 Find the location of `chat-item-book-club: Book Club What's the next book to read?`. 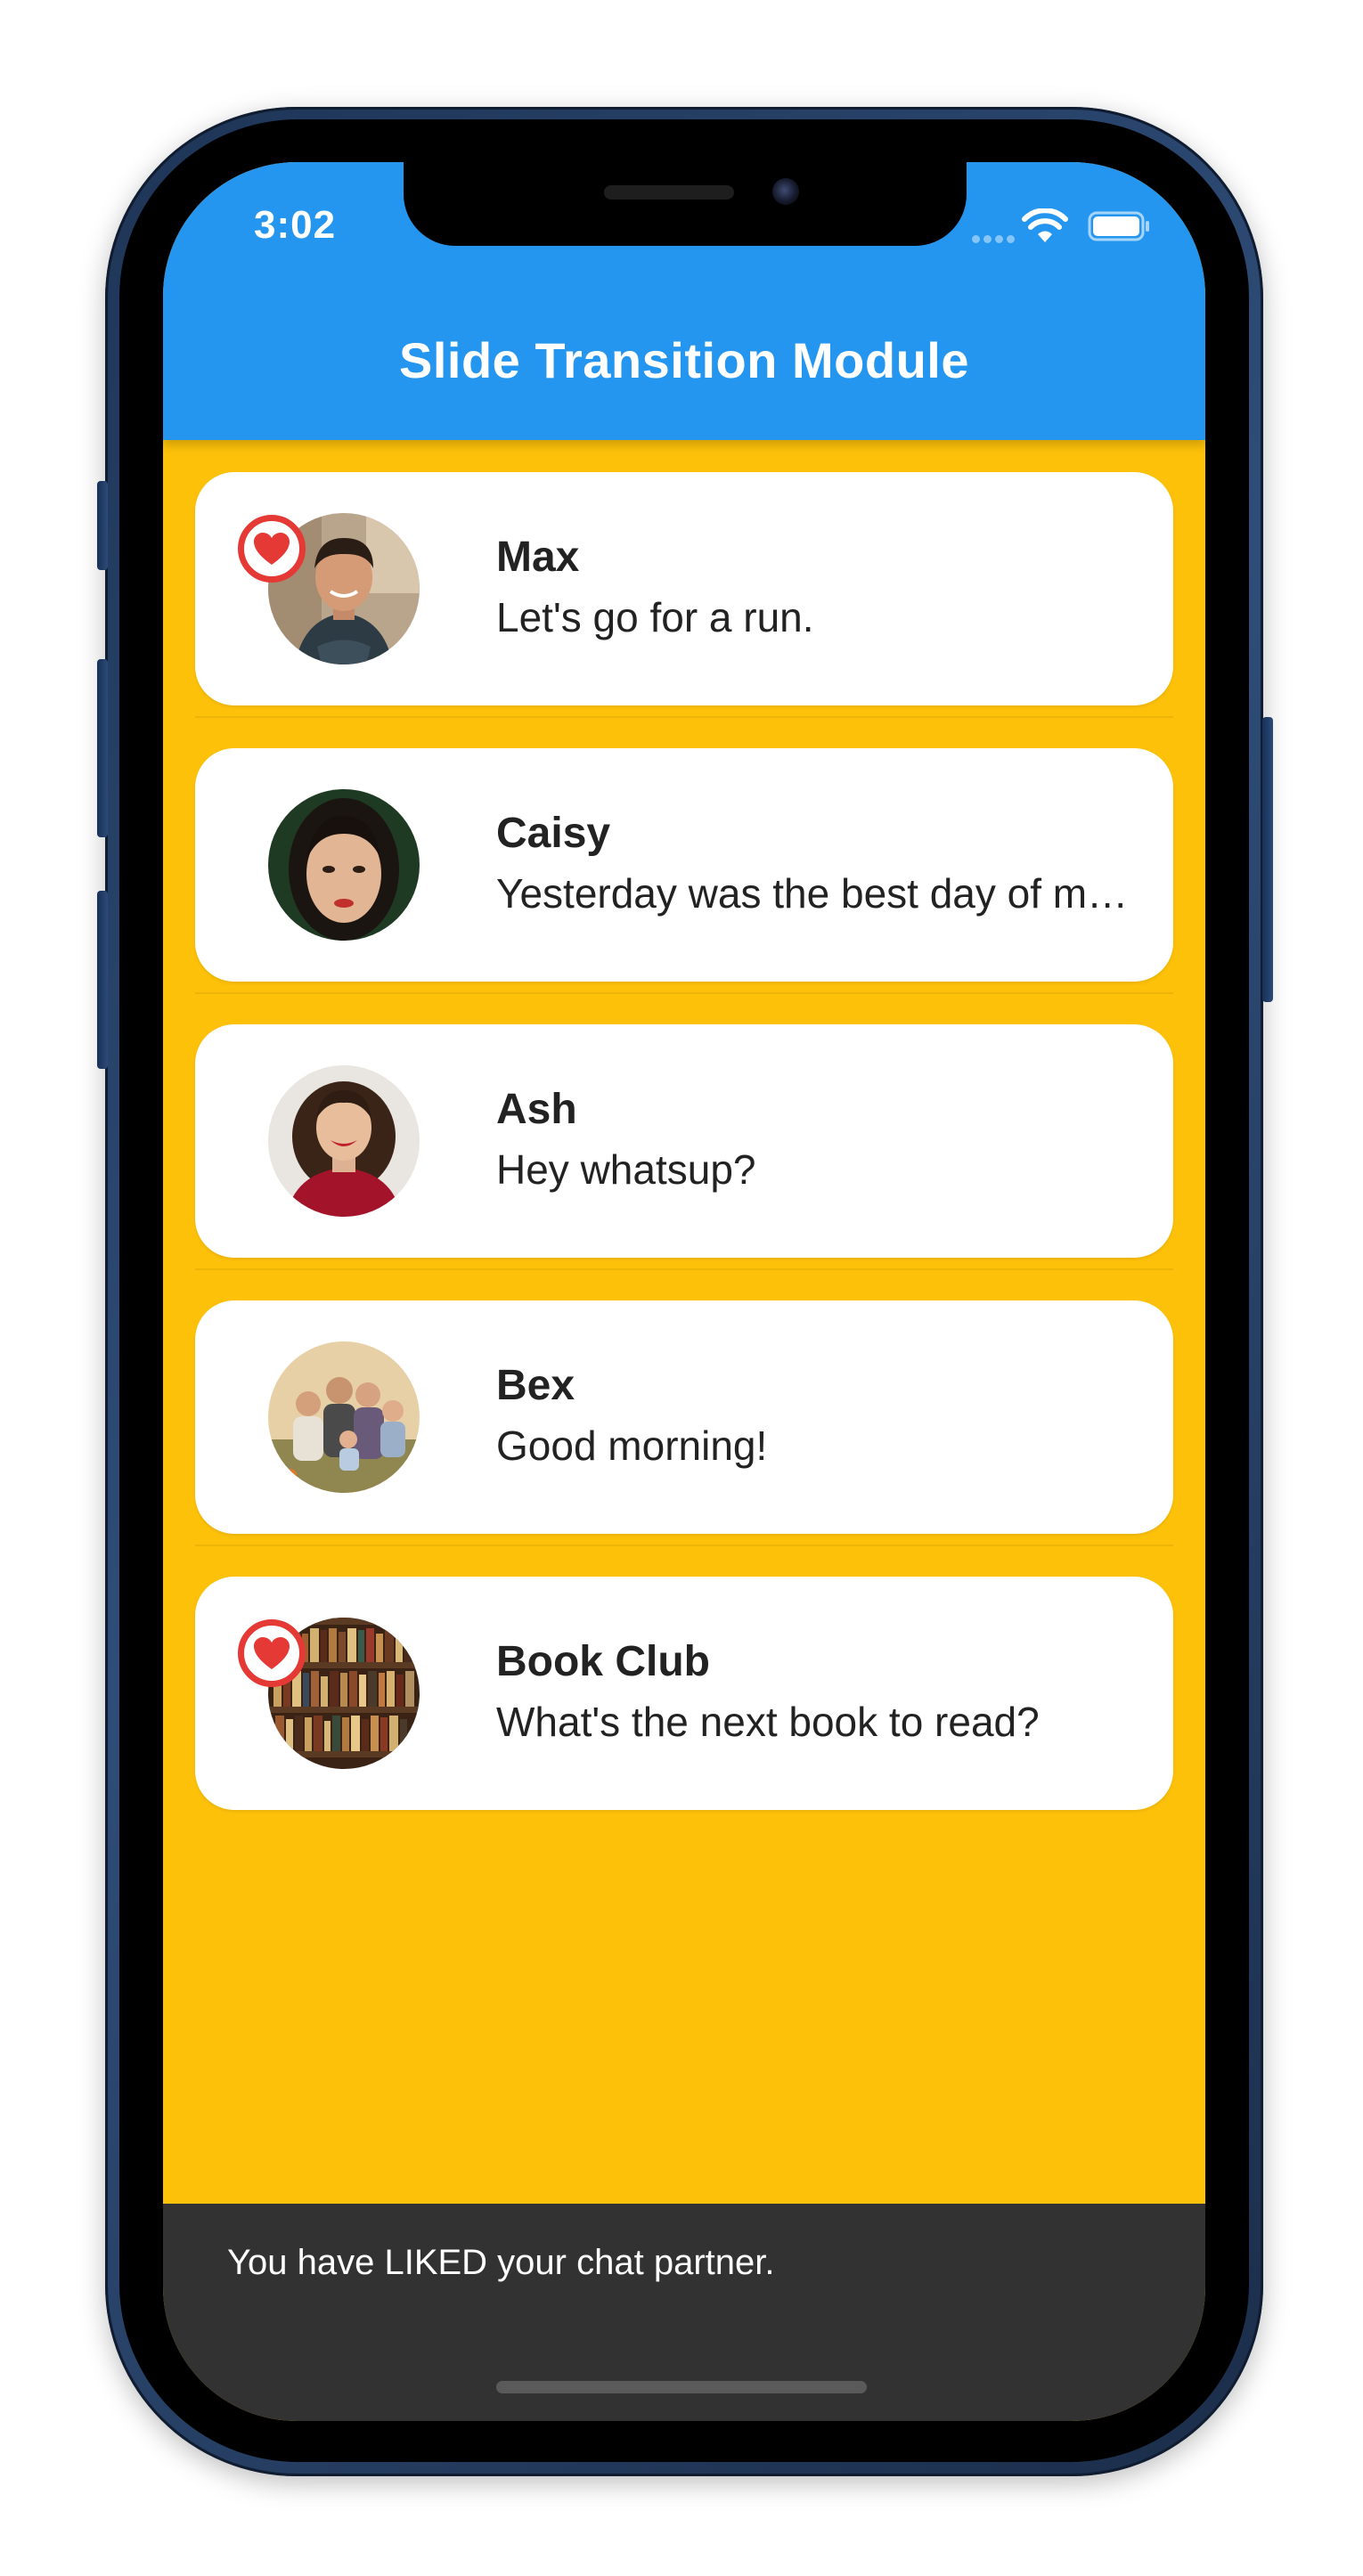

chat-item-book-club: Book Club What's the next book to read? is located at coordinates (684, 1694).